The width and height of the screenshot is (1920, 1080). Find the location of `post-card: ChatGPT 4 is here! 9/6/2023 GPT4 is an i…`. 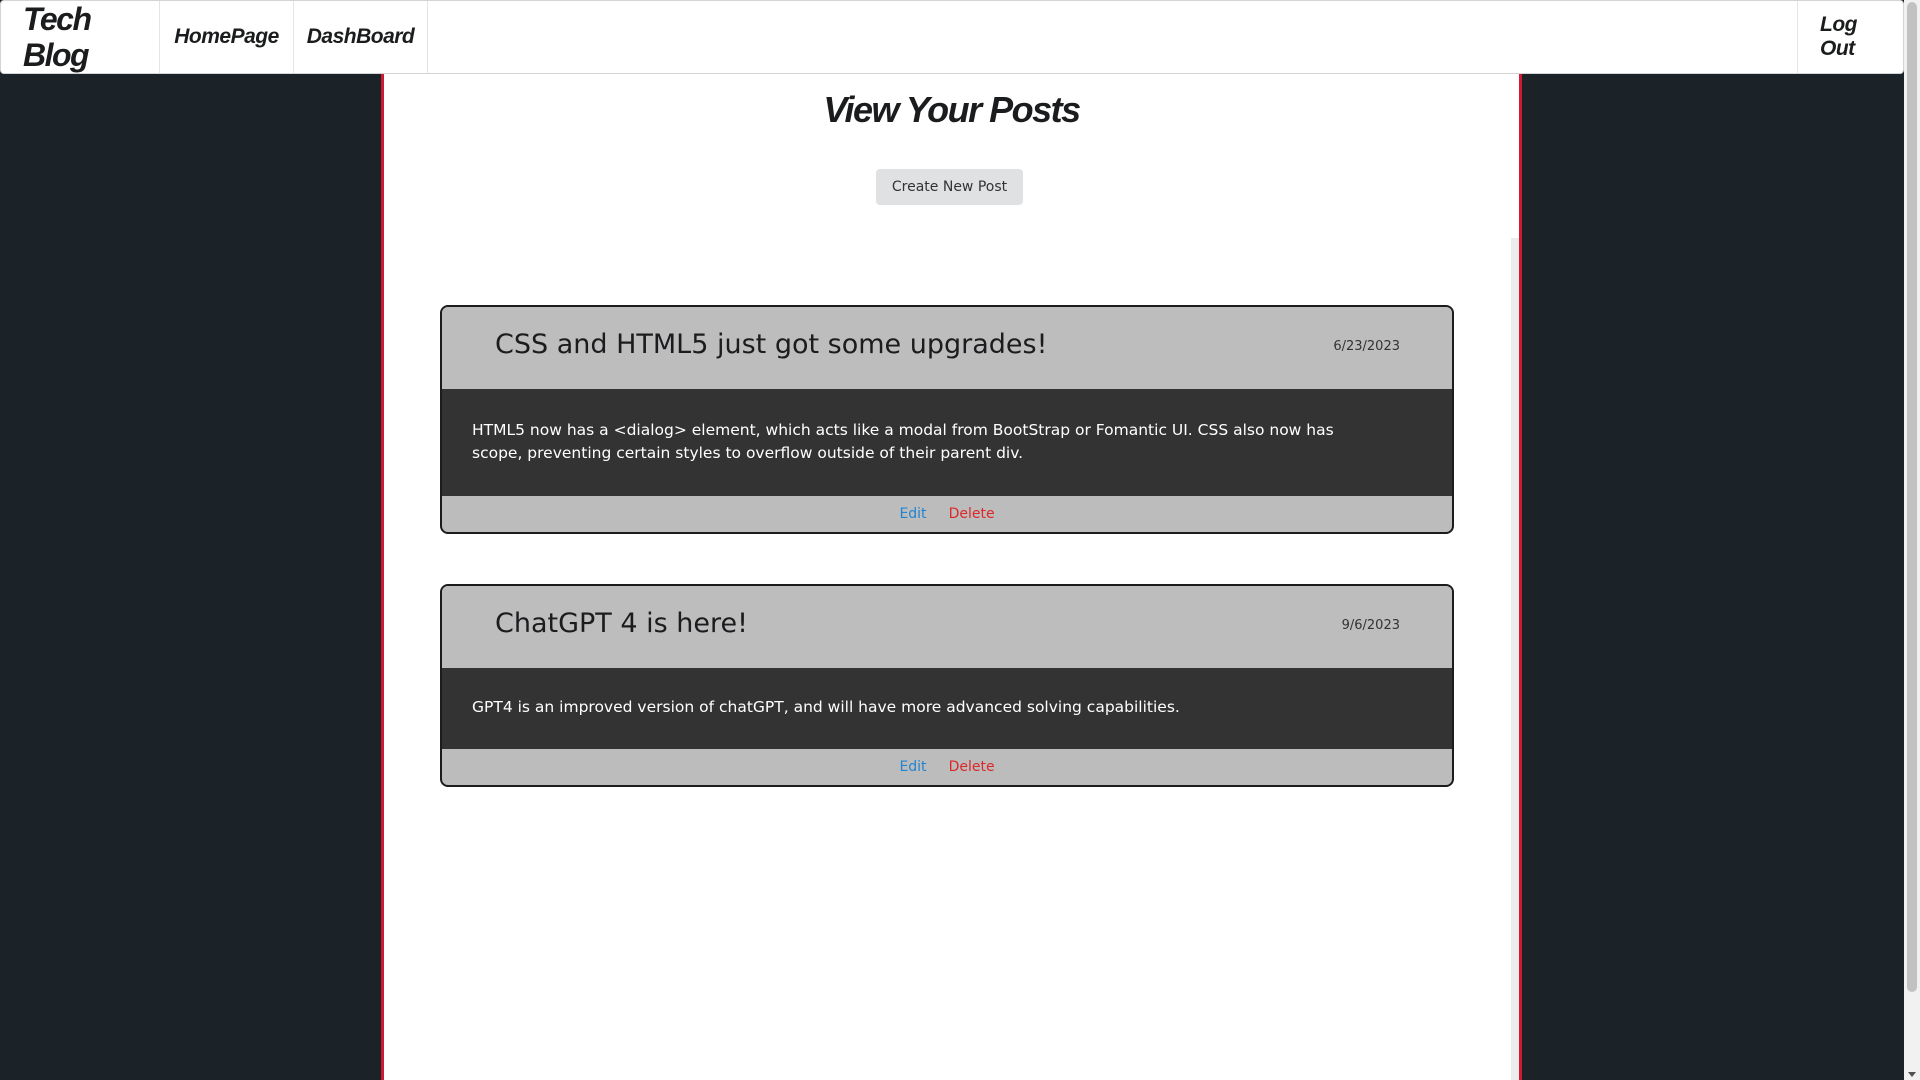

post-card: ChatGPT 4 is here! 9/6/2023 GPT4 is an i… is located at coordinates (947, 685).